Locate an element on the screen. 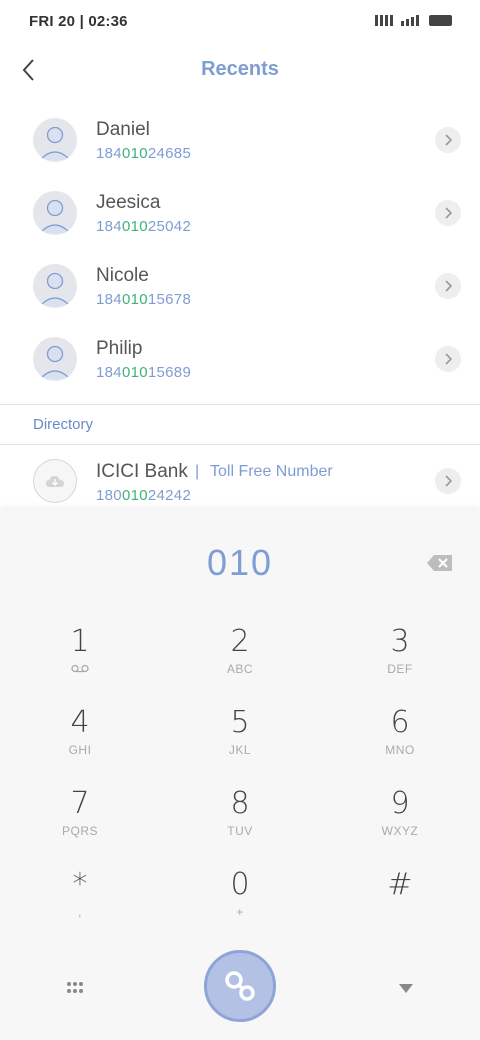 This screenshot has height=1040, width=480. recent-contact-row: Nicole 18401015678 is located at coordinates (240, 292).